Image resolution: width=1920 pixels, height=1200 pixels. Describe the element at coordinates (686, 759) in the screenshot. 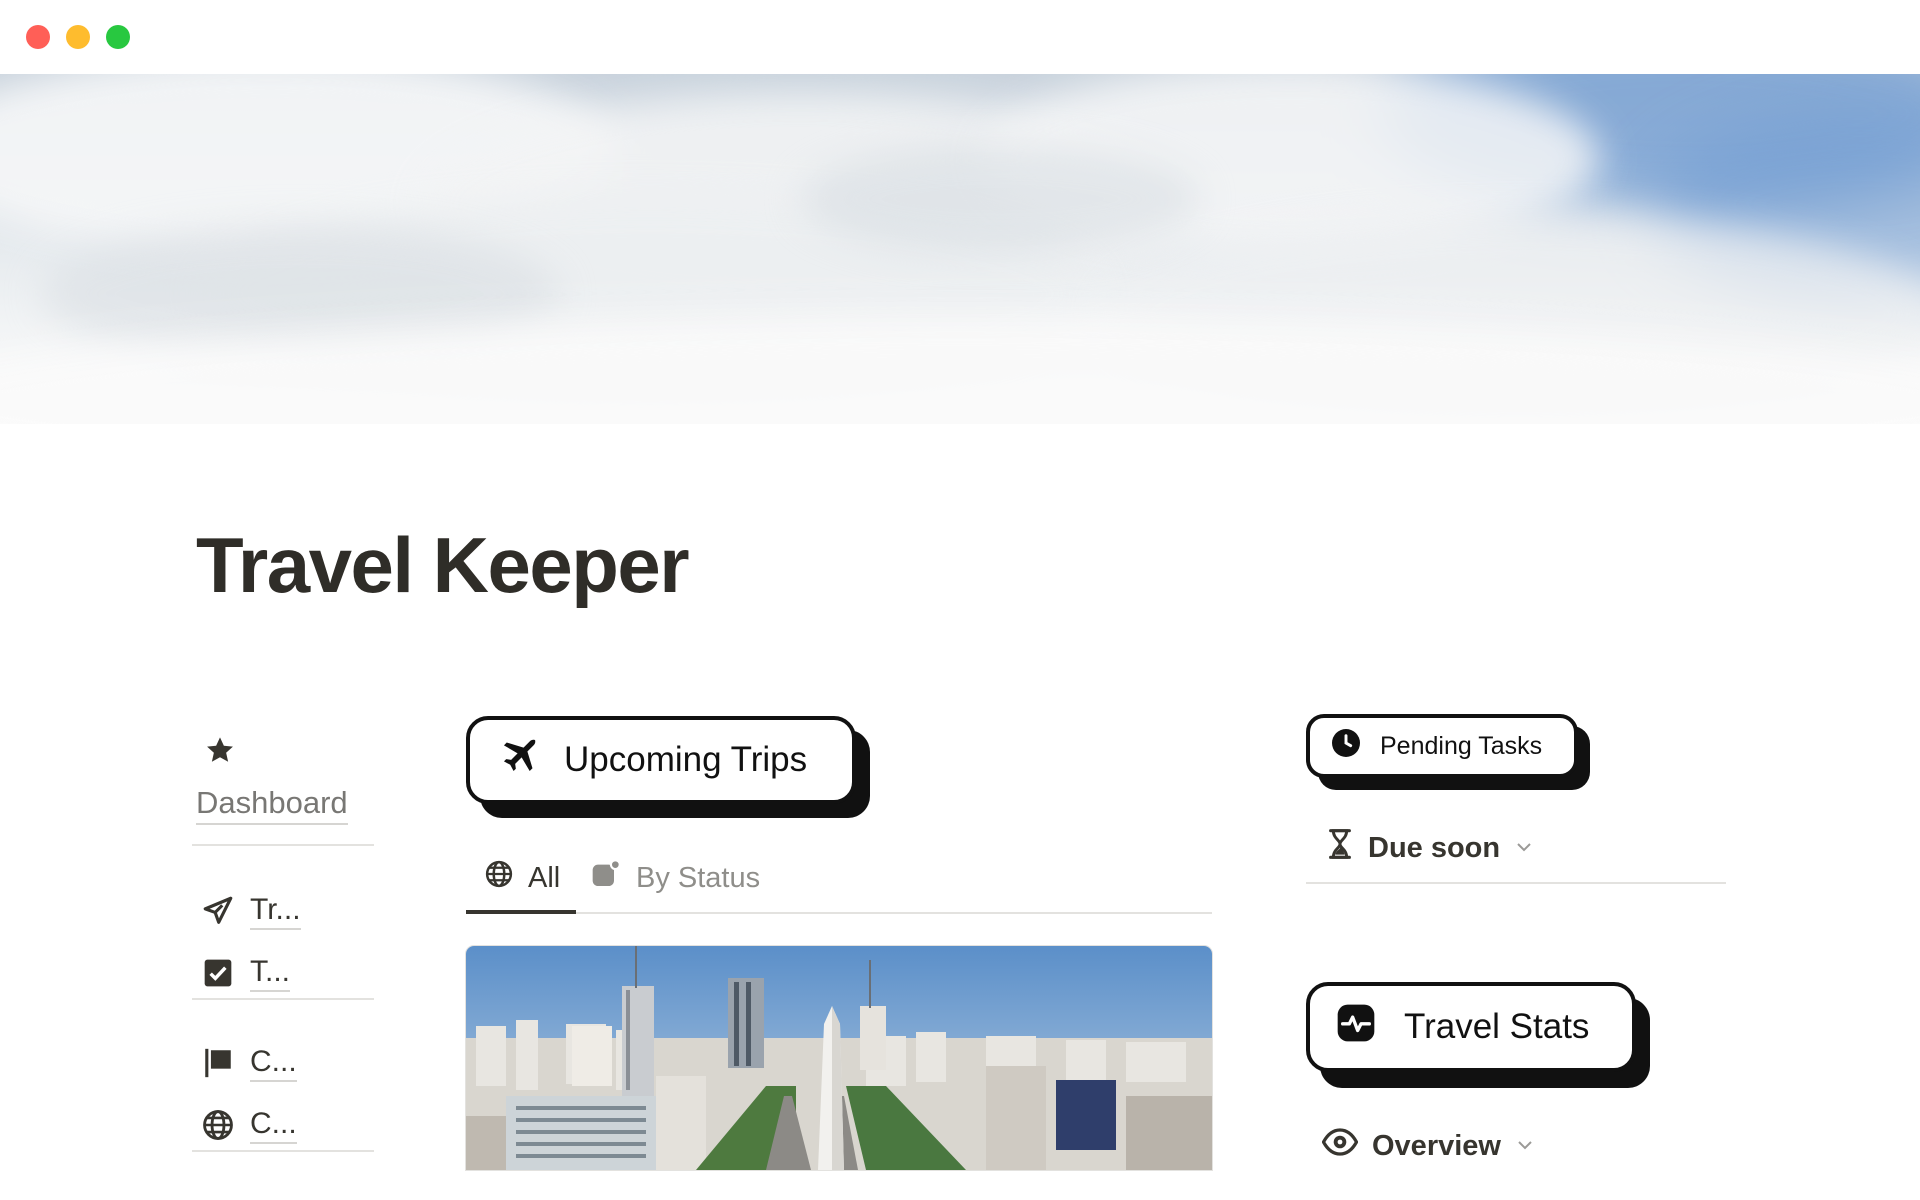

I see `upcoming-trips-title: Upcoming Trips` at that location.